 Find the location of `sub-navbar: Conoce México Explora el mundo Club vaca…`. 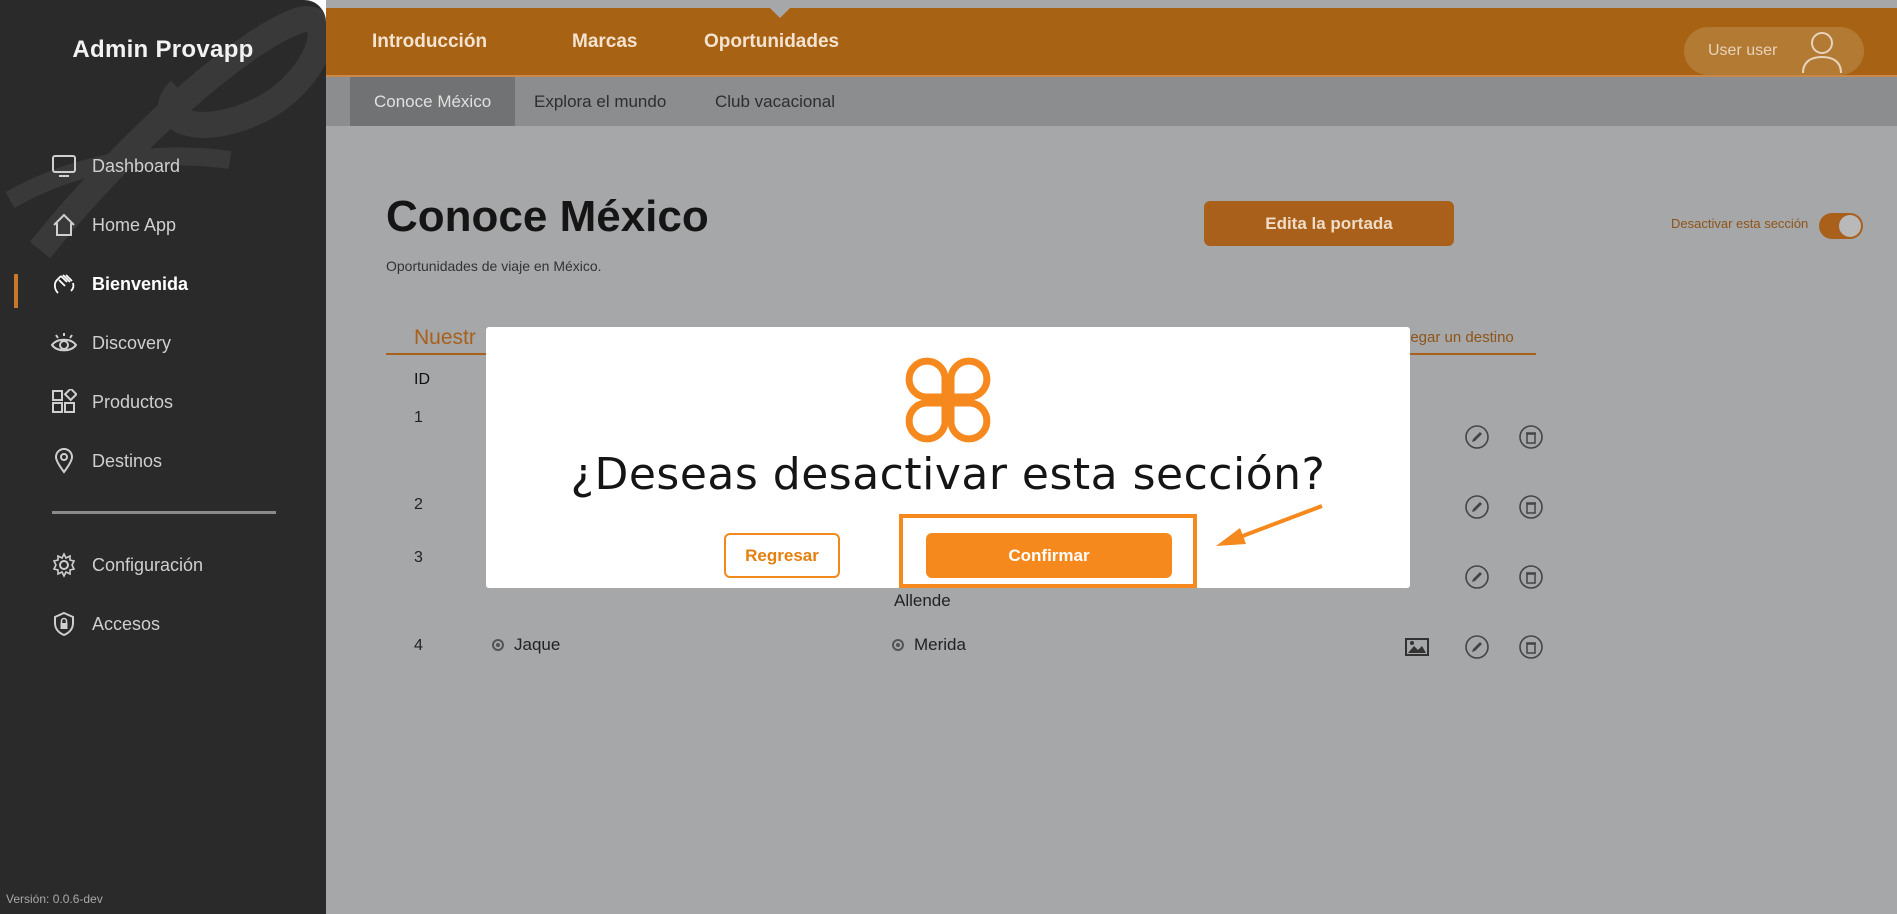

sub-navbar: Conoce México Explora el mundo Club vaca… is located at coordinates (1111, 101).